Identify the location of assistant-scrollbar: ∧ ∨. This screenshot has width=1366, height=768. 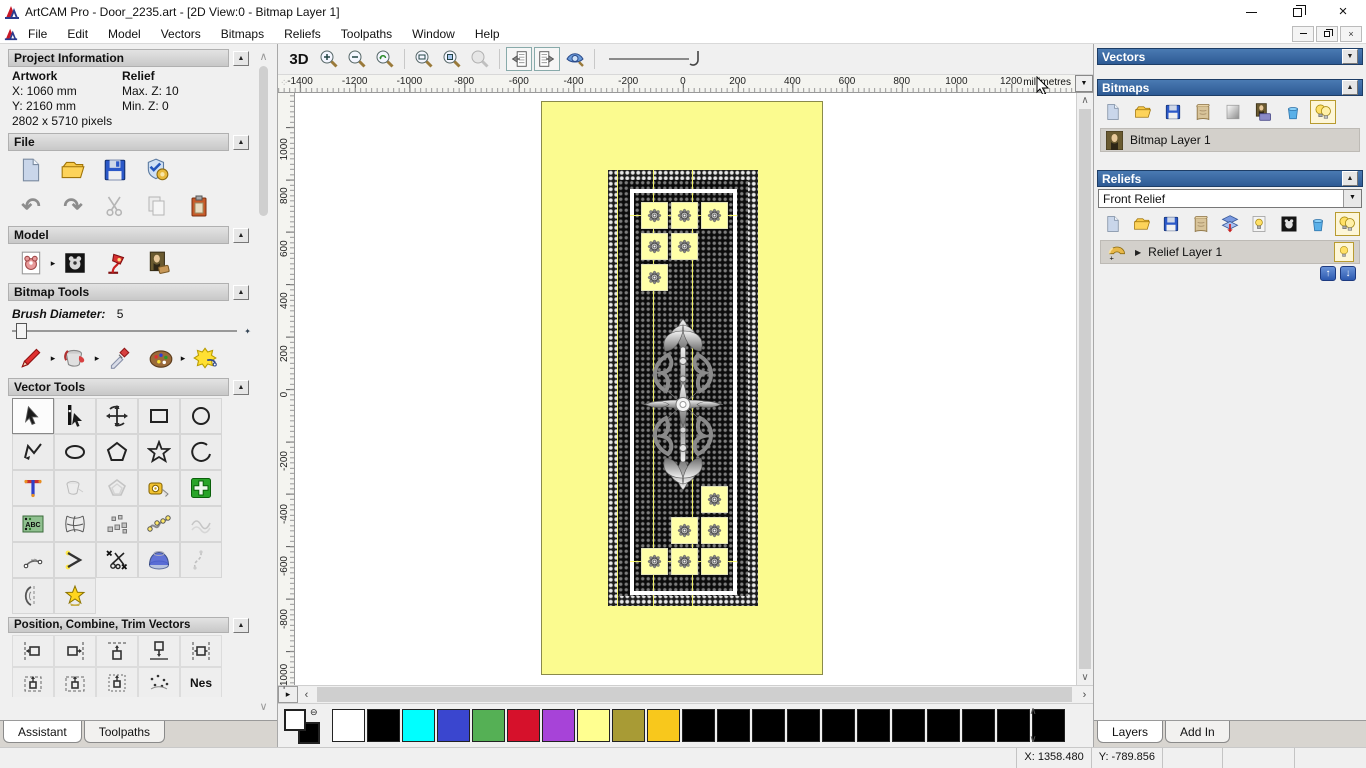
(263, 381).